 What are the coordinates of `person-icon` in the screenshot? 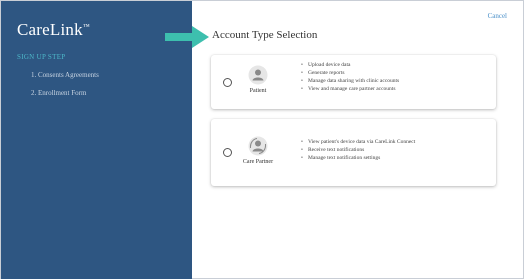 It's located at (258, 75).